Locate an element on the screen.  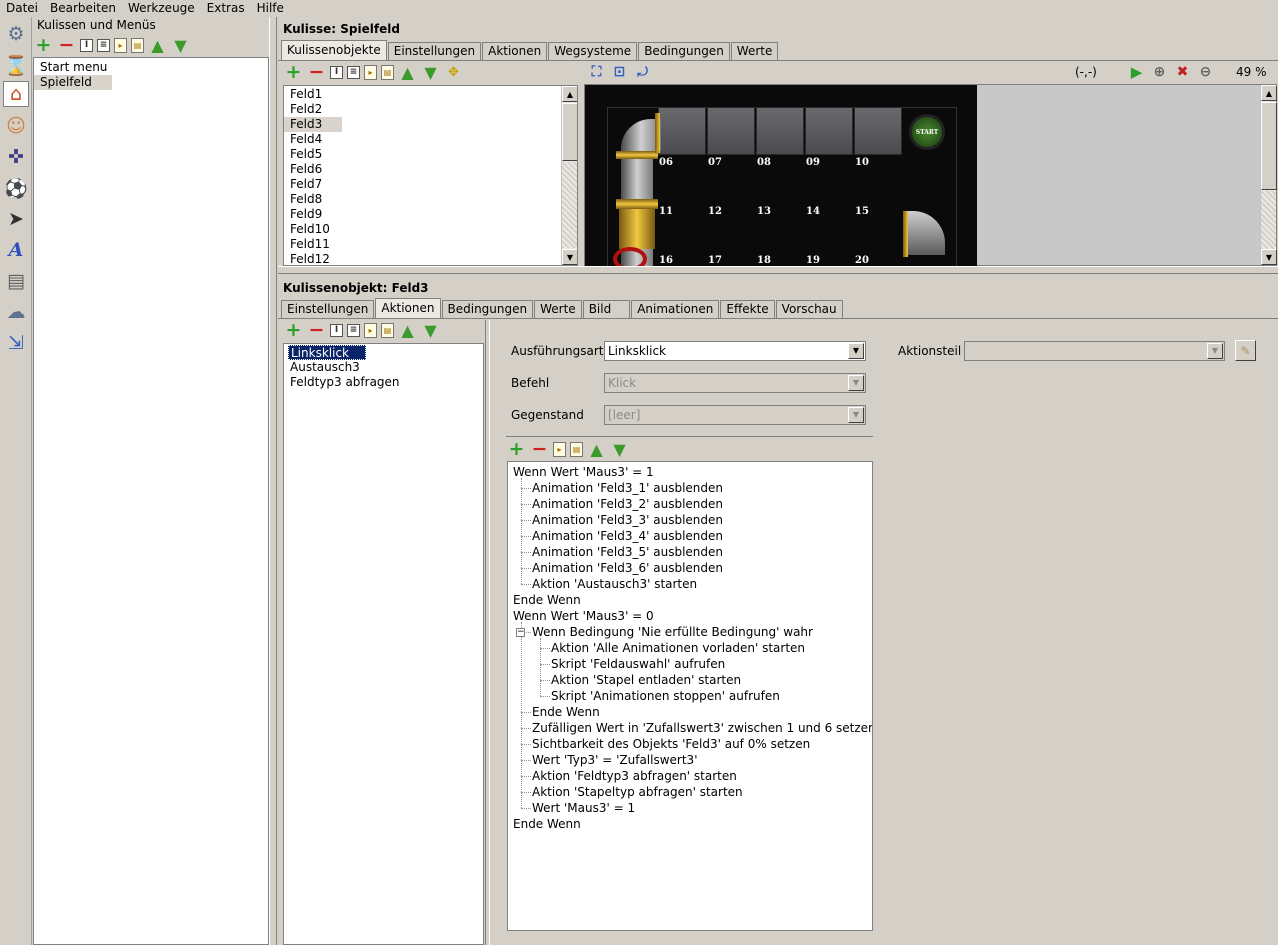
list-item: Feld6 is located at coordinates (430, 169).